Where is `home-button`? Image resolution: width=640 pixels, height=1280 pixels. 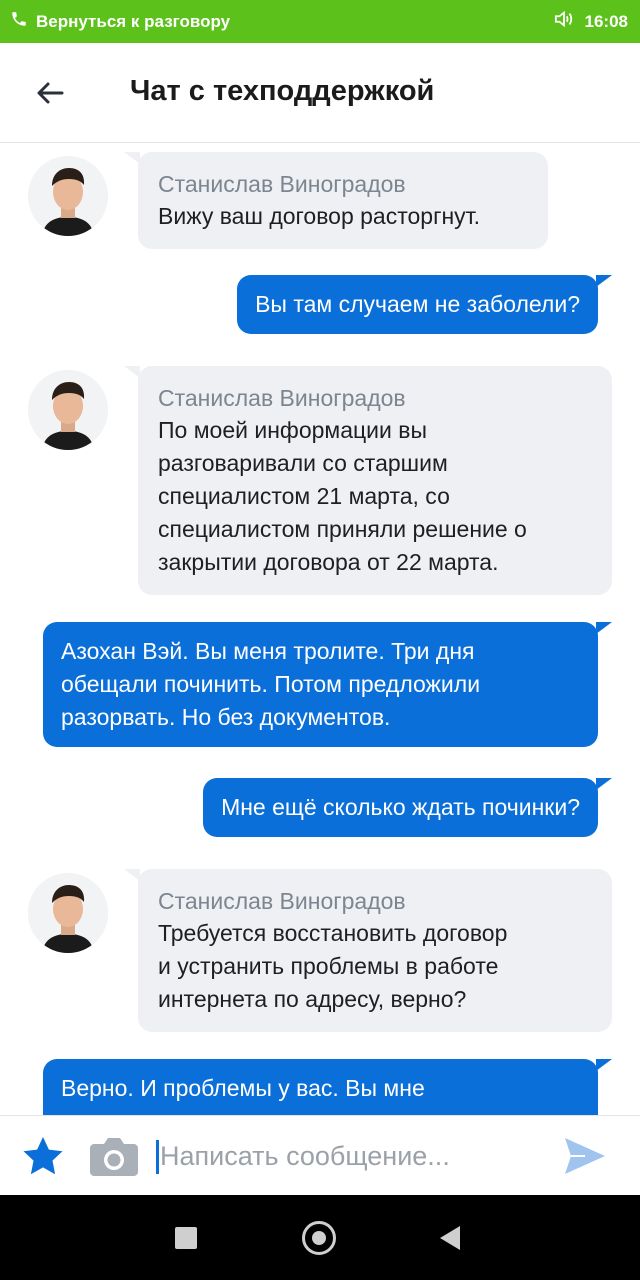
home-button is located at coordinates (319, 1238).